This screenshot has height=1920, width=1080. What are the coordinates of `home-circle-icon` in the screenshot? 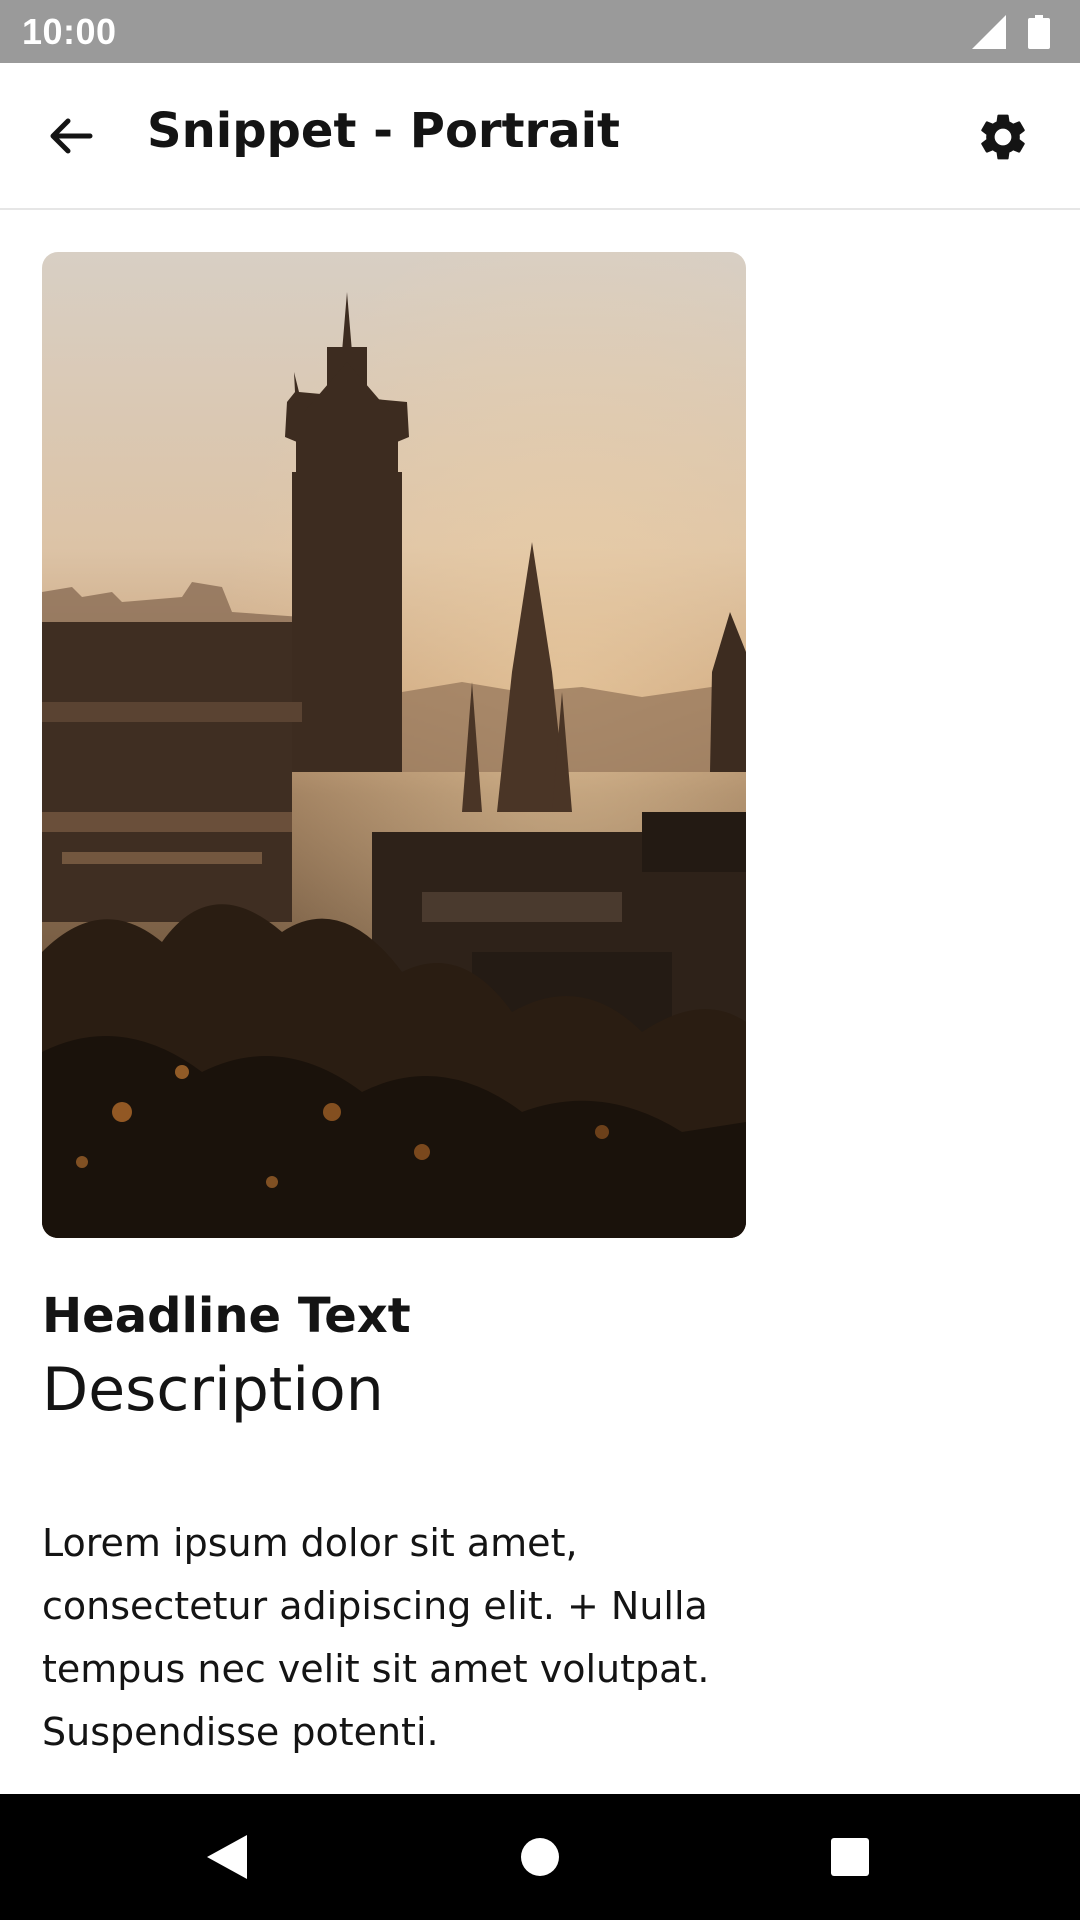 It's located at (540, 1857).